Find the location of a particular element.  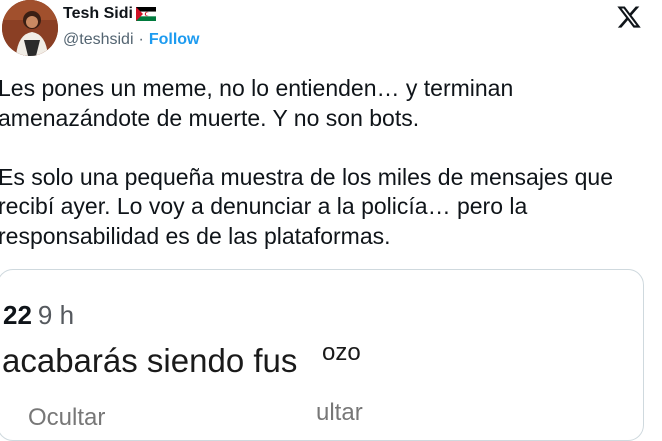

avatar is located at coordinates (30, 28).